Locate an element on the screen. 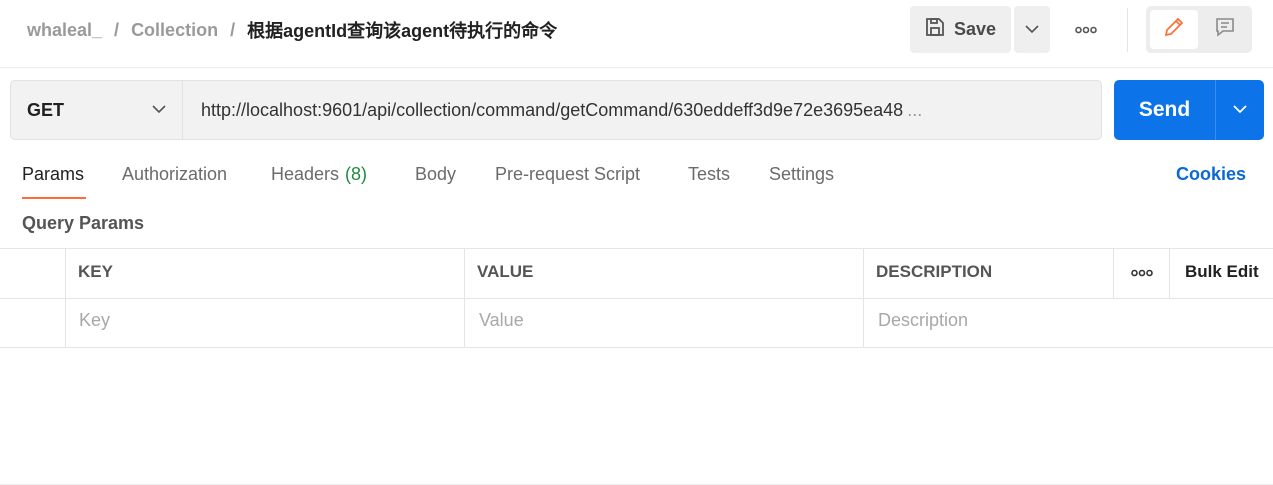 Image resolution: width=1273 pixels, height=485 pixels. tab-settings: Settings is located at coordinates (801, 174).